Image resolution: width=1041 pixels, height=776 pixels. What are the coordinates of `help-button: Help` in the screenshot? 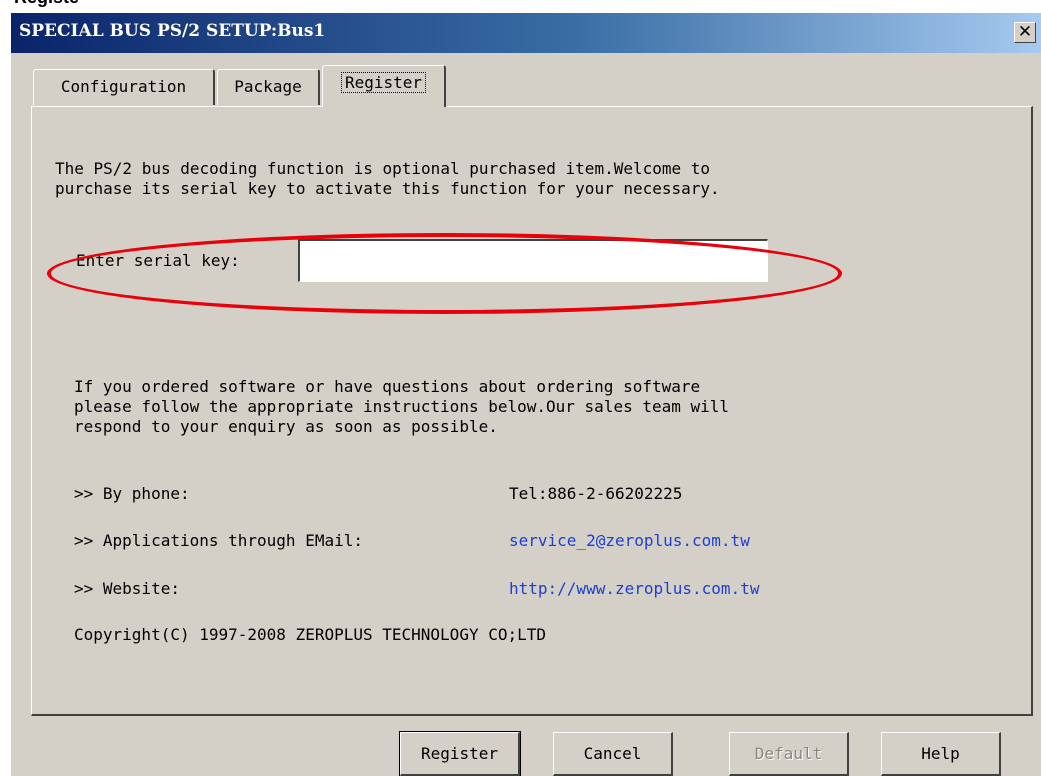 It's located at (941, 754).